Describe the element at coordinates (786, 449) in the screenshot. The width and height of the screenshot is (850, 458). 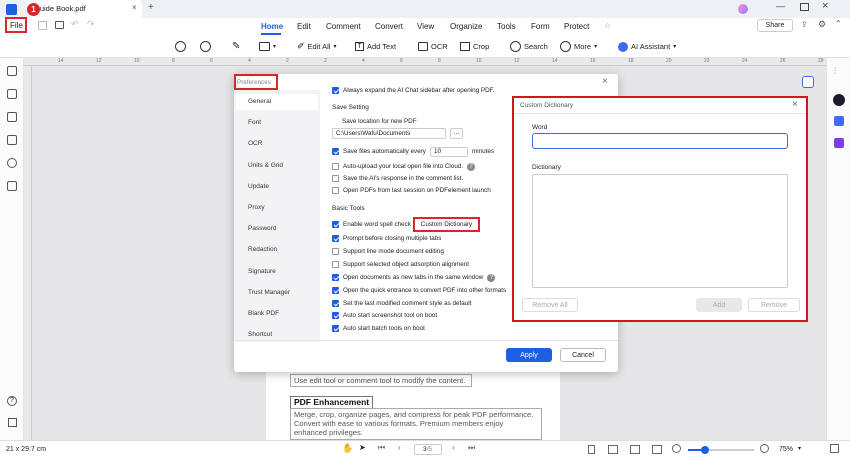
I see `zoom-level: 75%` at that location.